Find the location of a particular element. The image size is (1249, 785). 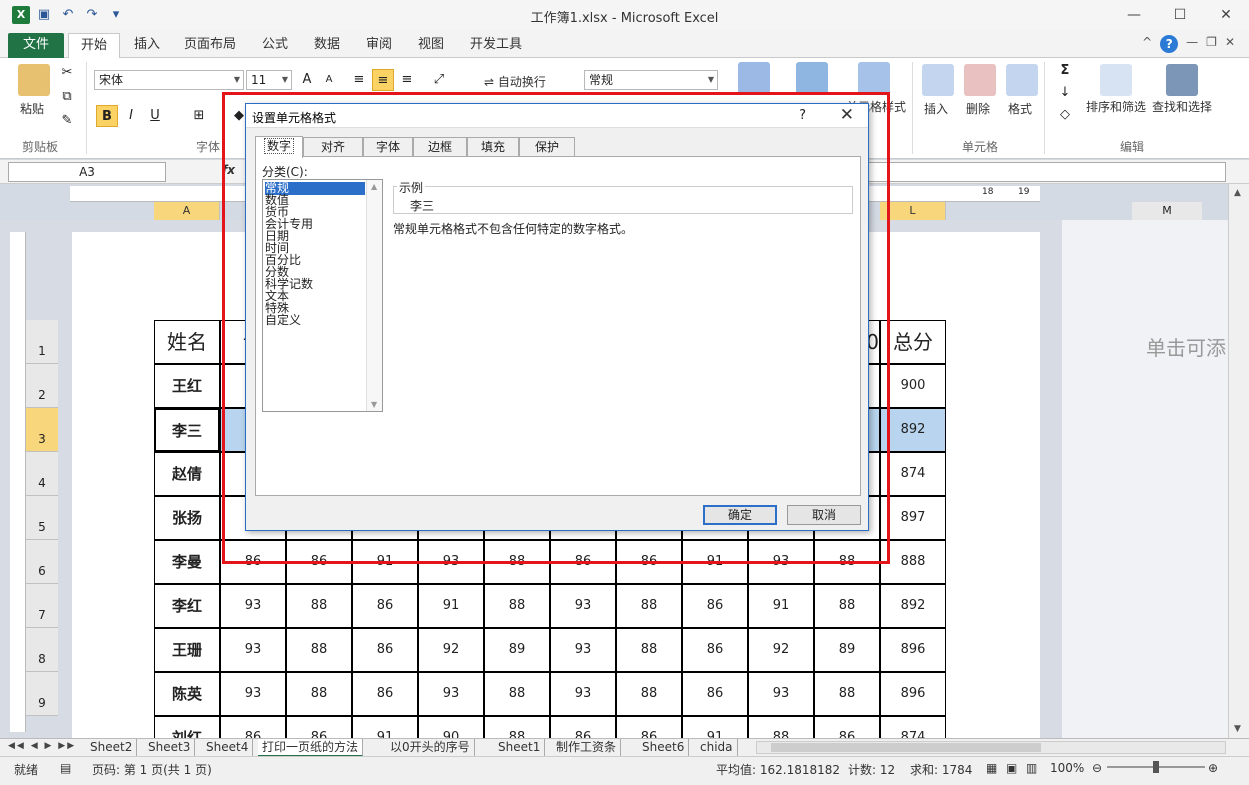

table-cell-name: 赵倩 is located at coordinates (187, 474).